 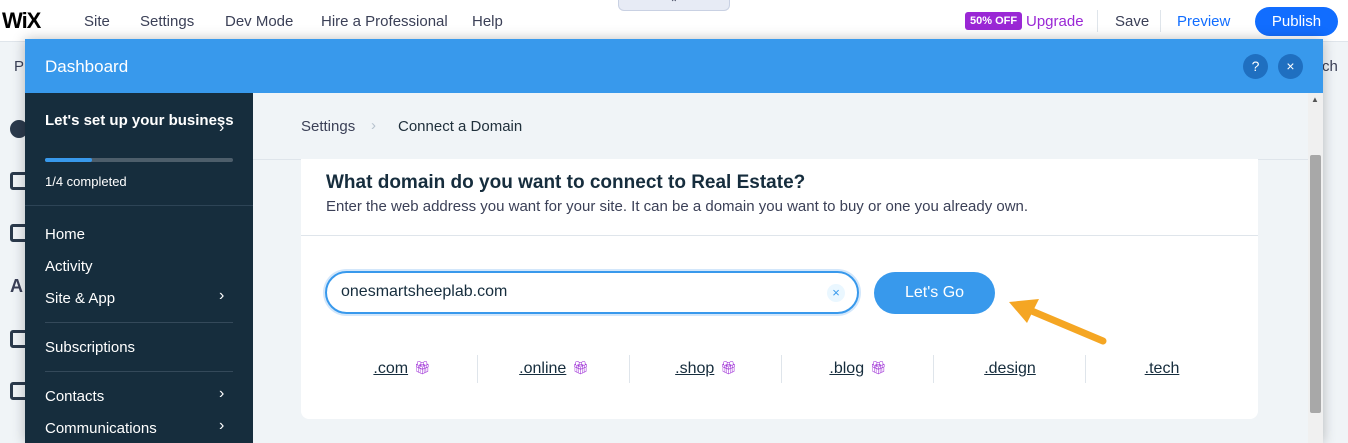 I want to click on tld-label: .shop, so click(x=694, y=368).